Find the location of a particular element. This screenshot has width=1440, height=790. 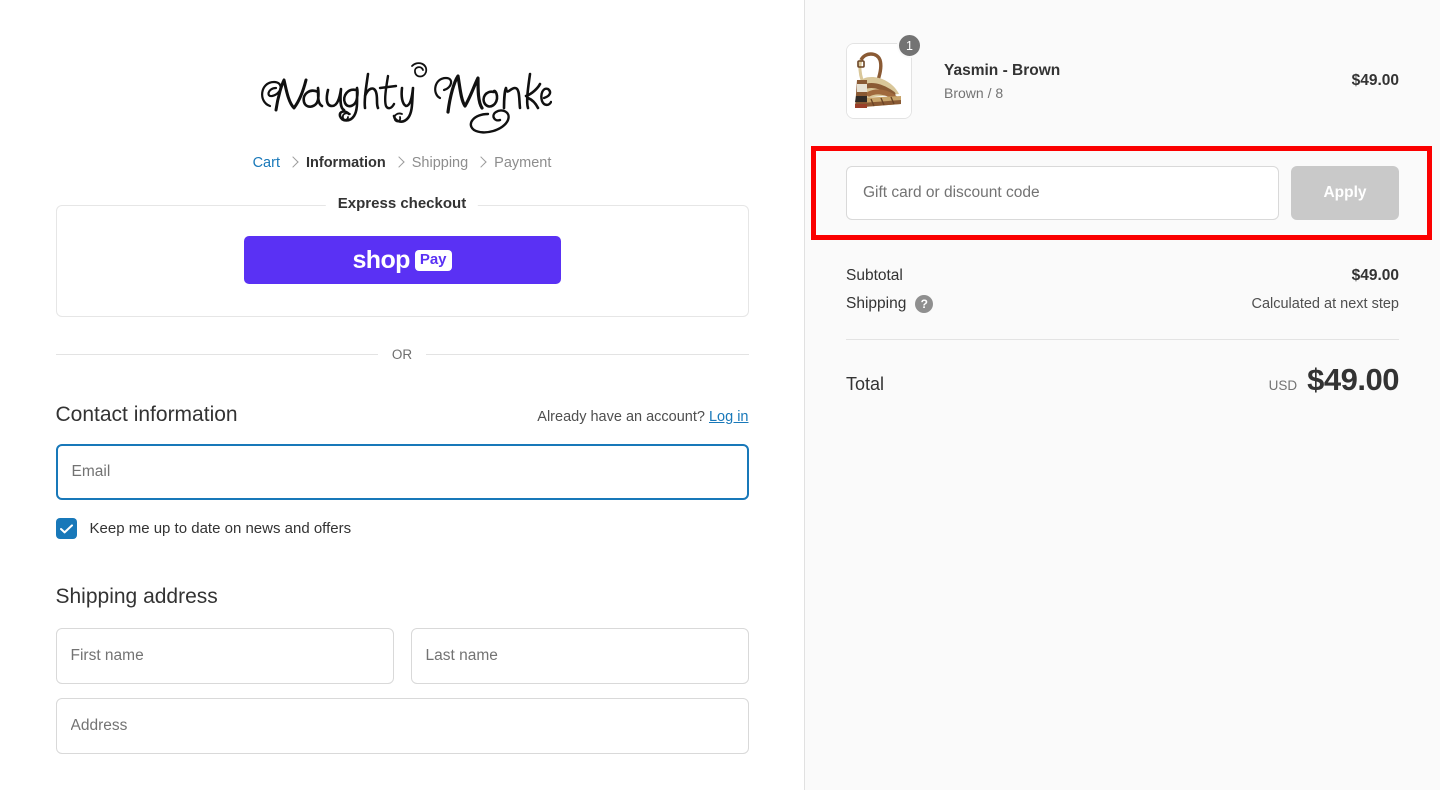

shipping-address-title: Shipping address is located at coordinates (136, 596).